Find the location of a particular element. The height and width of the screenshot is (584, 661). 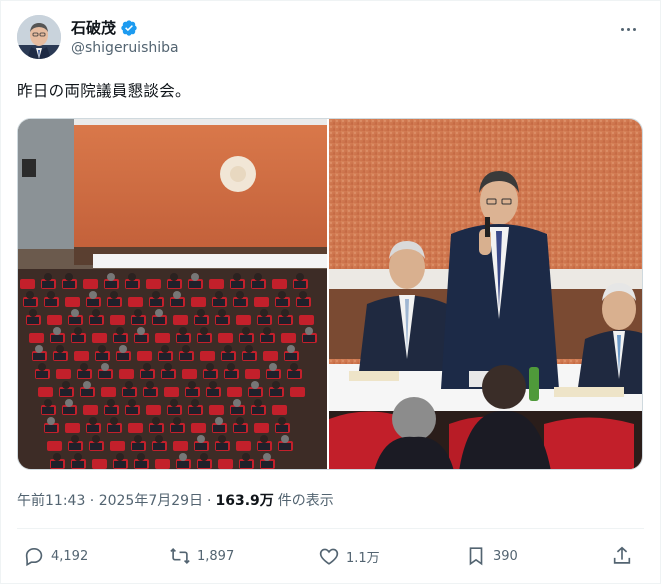

repost-count: 1,897 is located at coordinates (216, 556).